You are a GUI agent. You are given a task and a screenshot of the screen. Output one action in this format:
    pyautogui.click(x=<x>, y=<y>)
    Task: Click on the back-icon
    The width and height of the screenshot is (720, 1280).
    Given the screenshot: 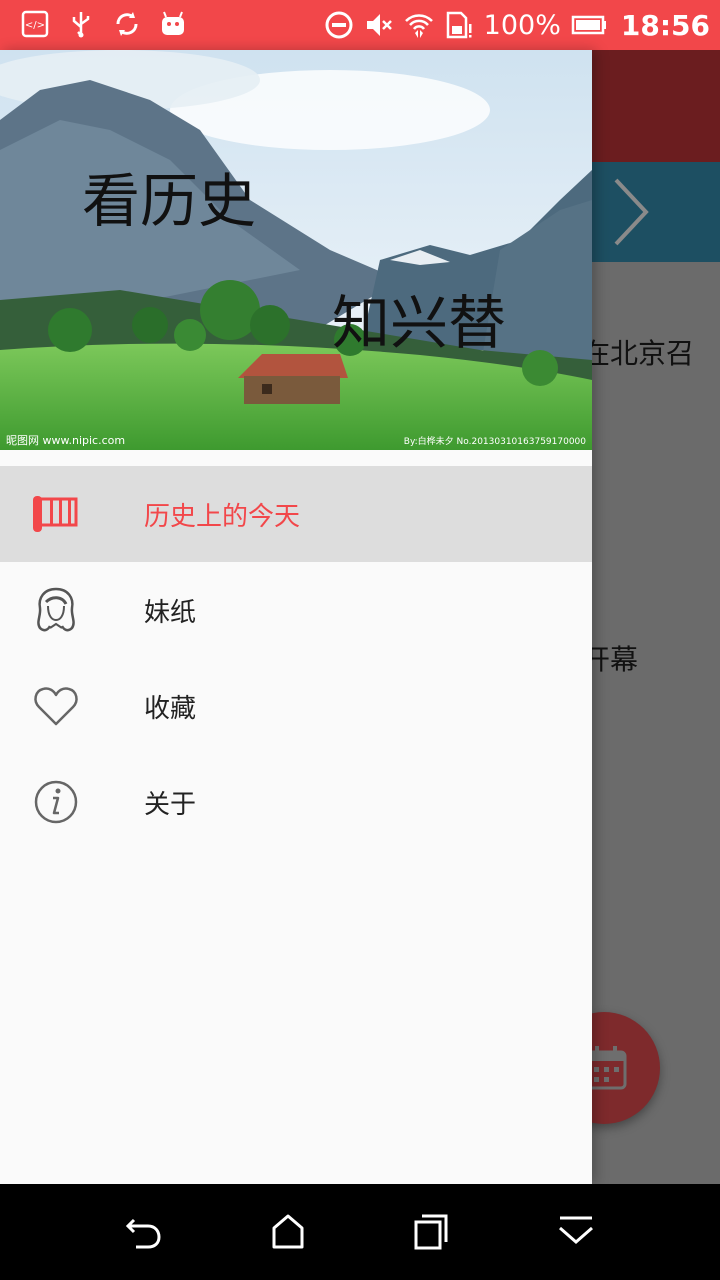 What is the action you would take?
    pyautogui.click(x=144, y=1232)
    